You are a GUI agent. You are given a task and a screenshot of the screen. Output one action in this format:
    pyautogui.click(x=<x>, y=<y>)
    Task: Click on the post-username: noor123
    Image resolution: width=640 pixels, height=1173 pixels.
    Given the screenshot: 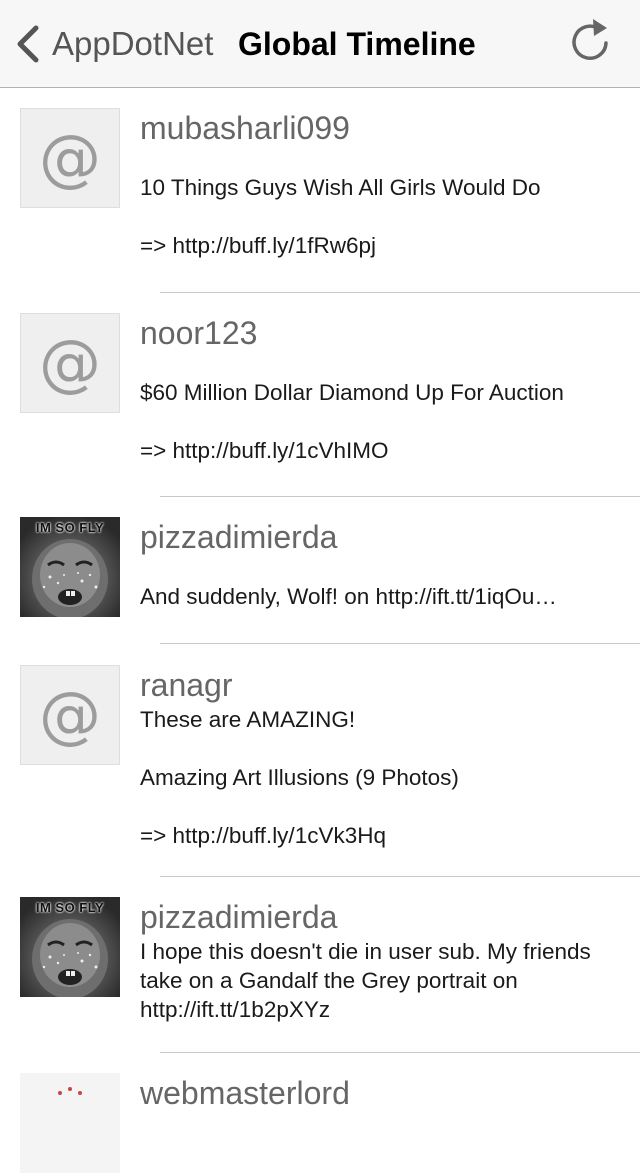 What is the action you would take?
    pyautogui.click(x=198, y=333)
    